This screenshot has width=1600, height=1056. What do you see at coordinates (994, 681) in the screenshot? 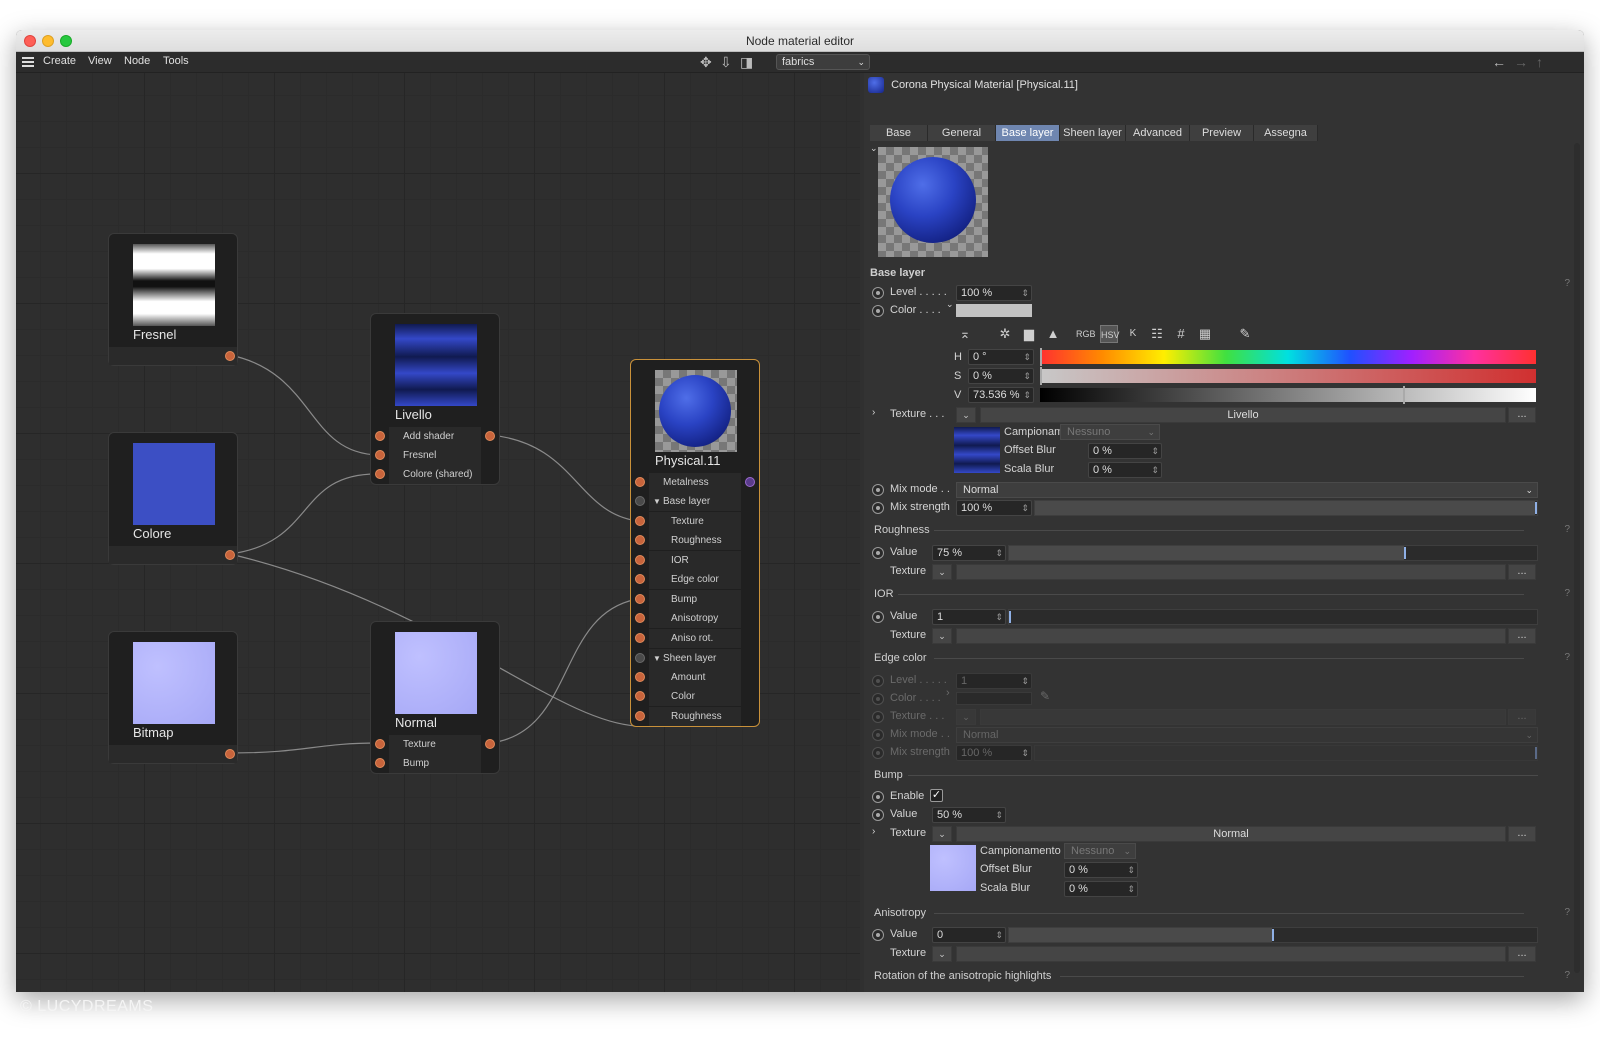
I see `edge-level-input: 1` at bounding box center [994, 681].